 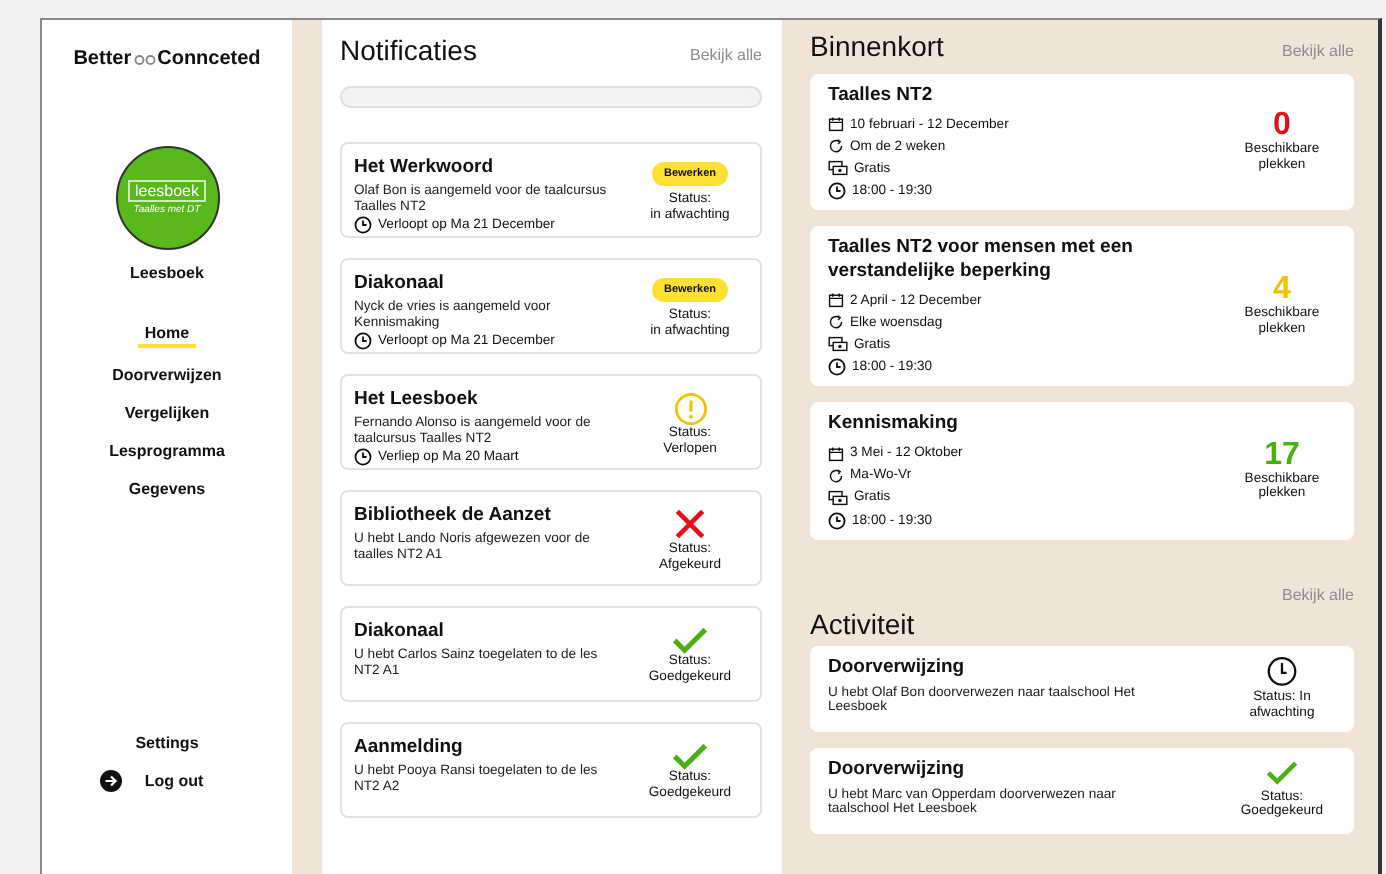 What do you see at coordinates (863, 623) in the screenshot?
I see `section-title: Activiteit` at bounding box center [863, 623].